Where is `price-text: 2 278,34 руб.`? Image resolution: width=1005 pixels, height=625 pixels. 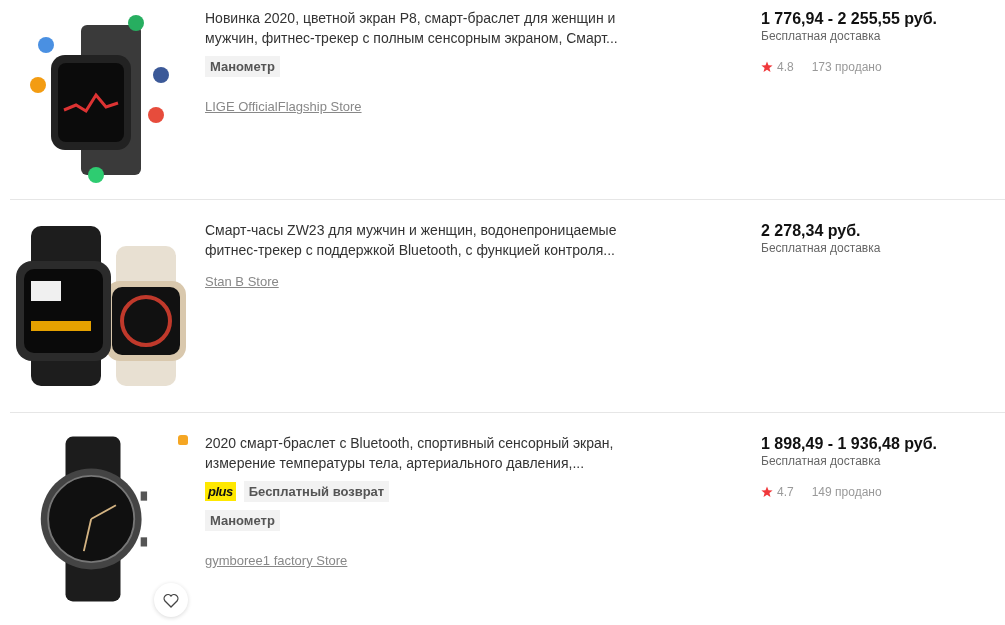 price-text: 2 278,34 руб. is located at coordinates (811, 231).